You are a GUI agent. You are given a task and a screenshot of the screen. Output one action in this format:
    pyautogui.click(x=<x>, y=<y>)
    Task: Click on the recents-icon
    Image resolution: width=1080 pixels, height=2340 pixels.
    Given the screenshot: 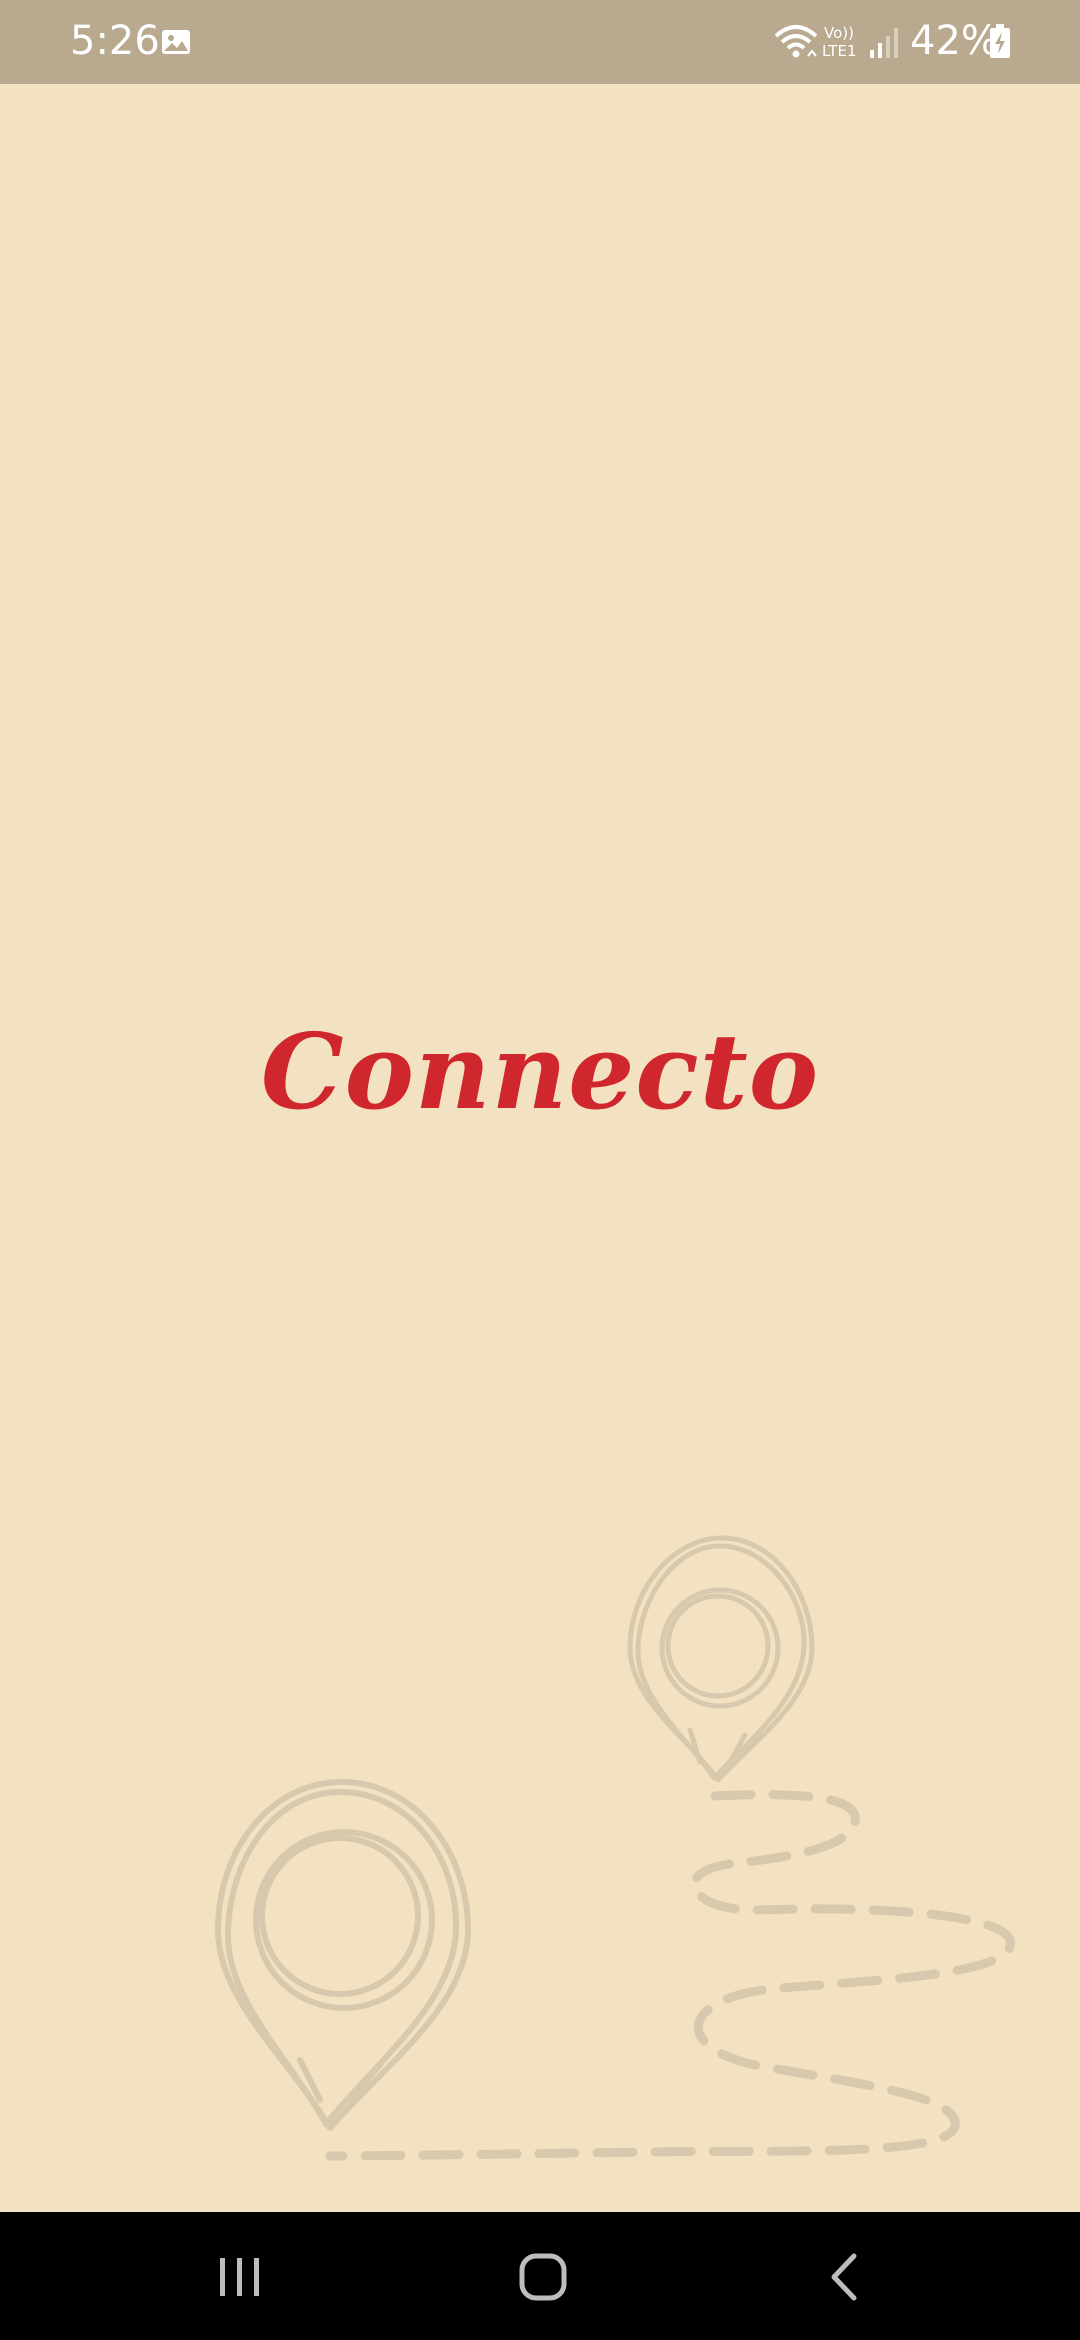 What is the action you would take?
    pyautogui.click(x=240, y=2276)
    